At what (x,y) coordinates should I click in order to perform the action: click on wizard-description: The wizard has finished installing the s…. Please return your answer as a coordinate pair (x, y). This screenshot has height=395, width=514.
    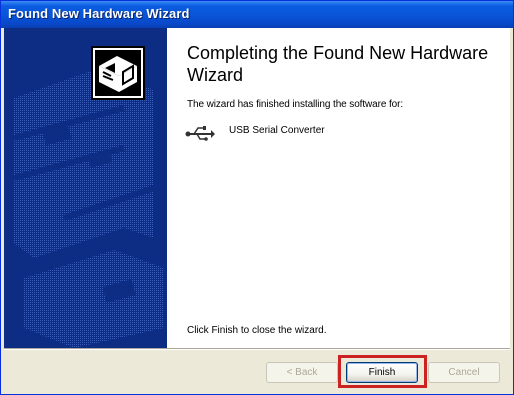
    Looking at the image, I should click on (295, 104).